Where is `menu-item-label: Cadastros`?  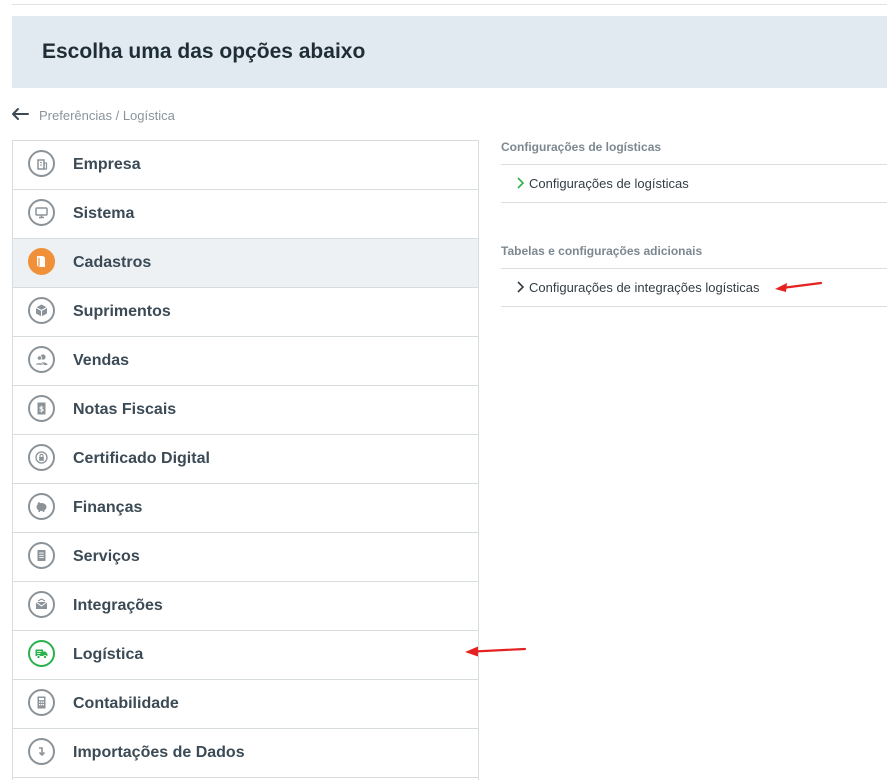
menu-item-label: Cadastros is located at coordinates (112, 262).